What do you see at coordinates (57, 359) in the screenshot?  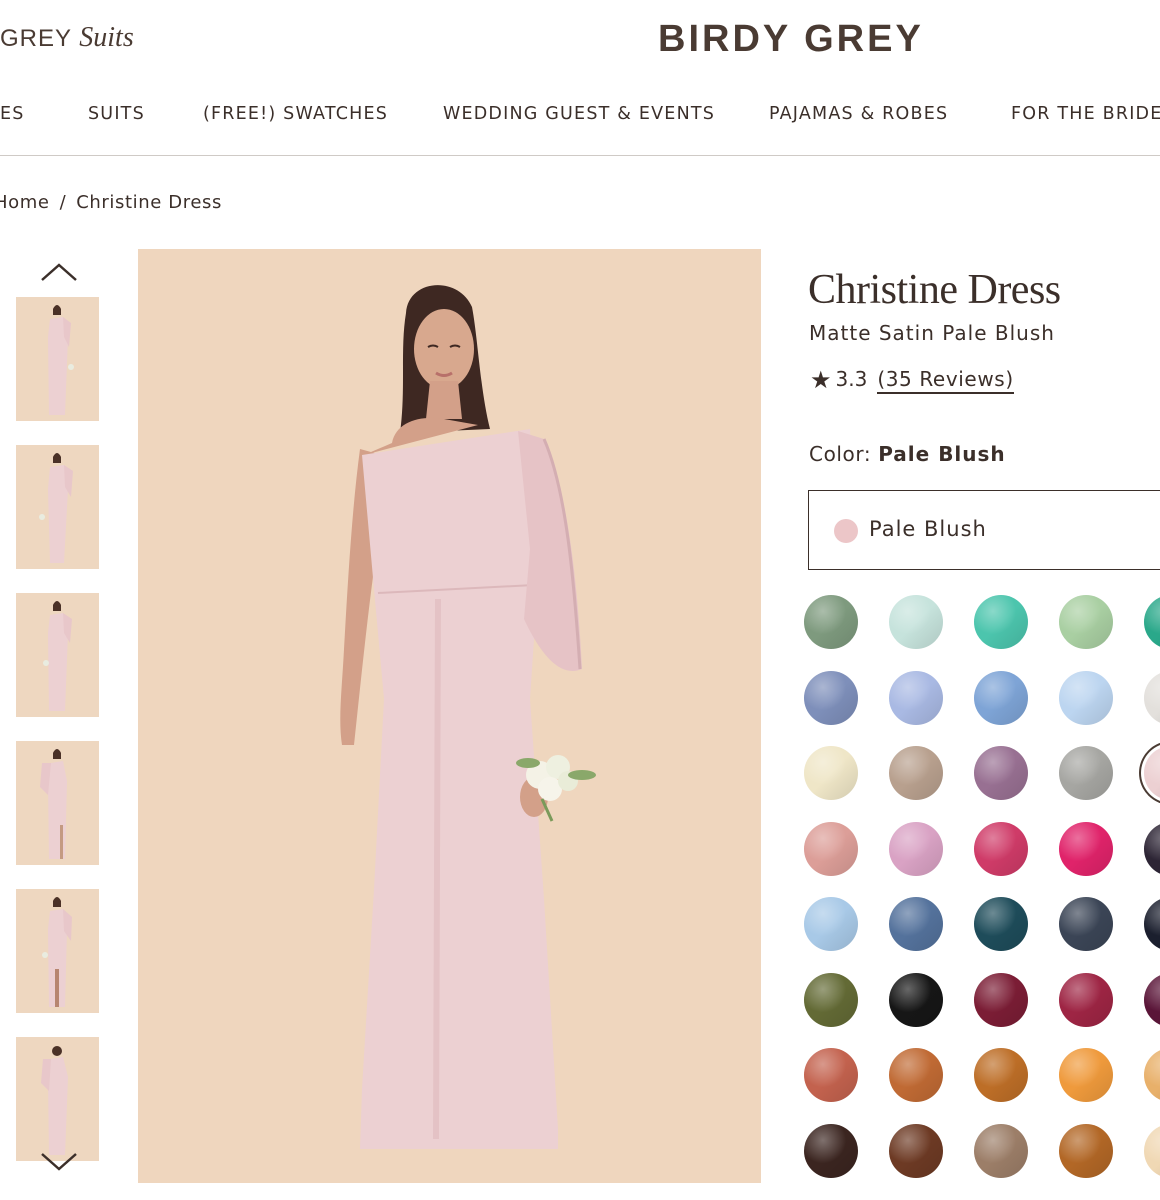 I see `thumbnail-front` at bounding box center [57, 359].